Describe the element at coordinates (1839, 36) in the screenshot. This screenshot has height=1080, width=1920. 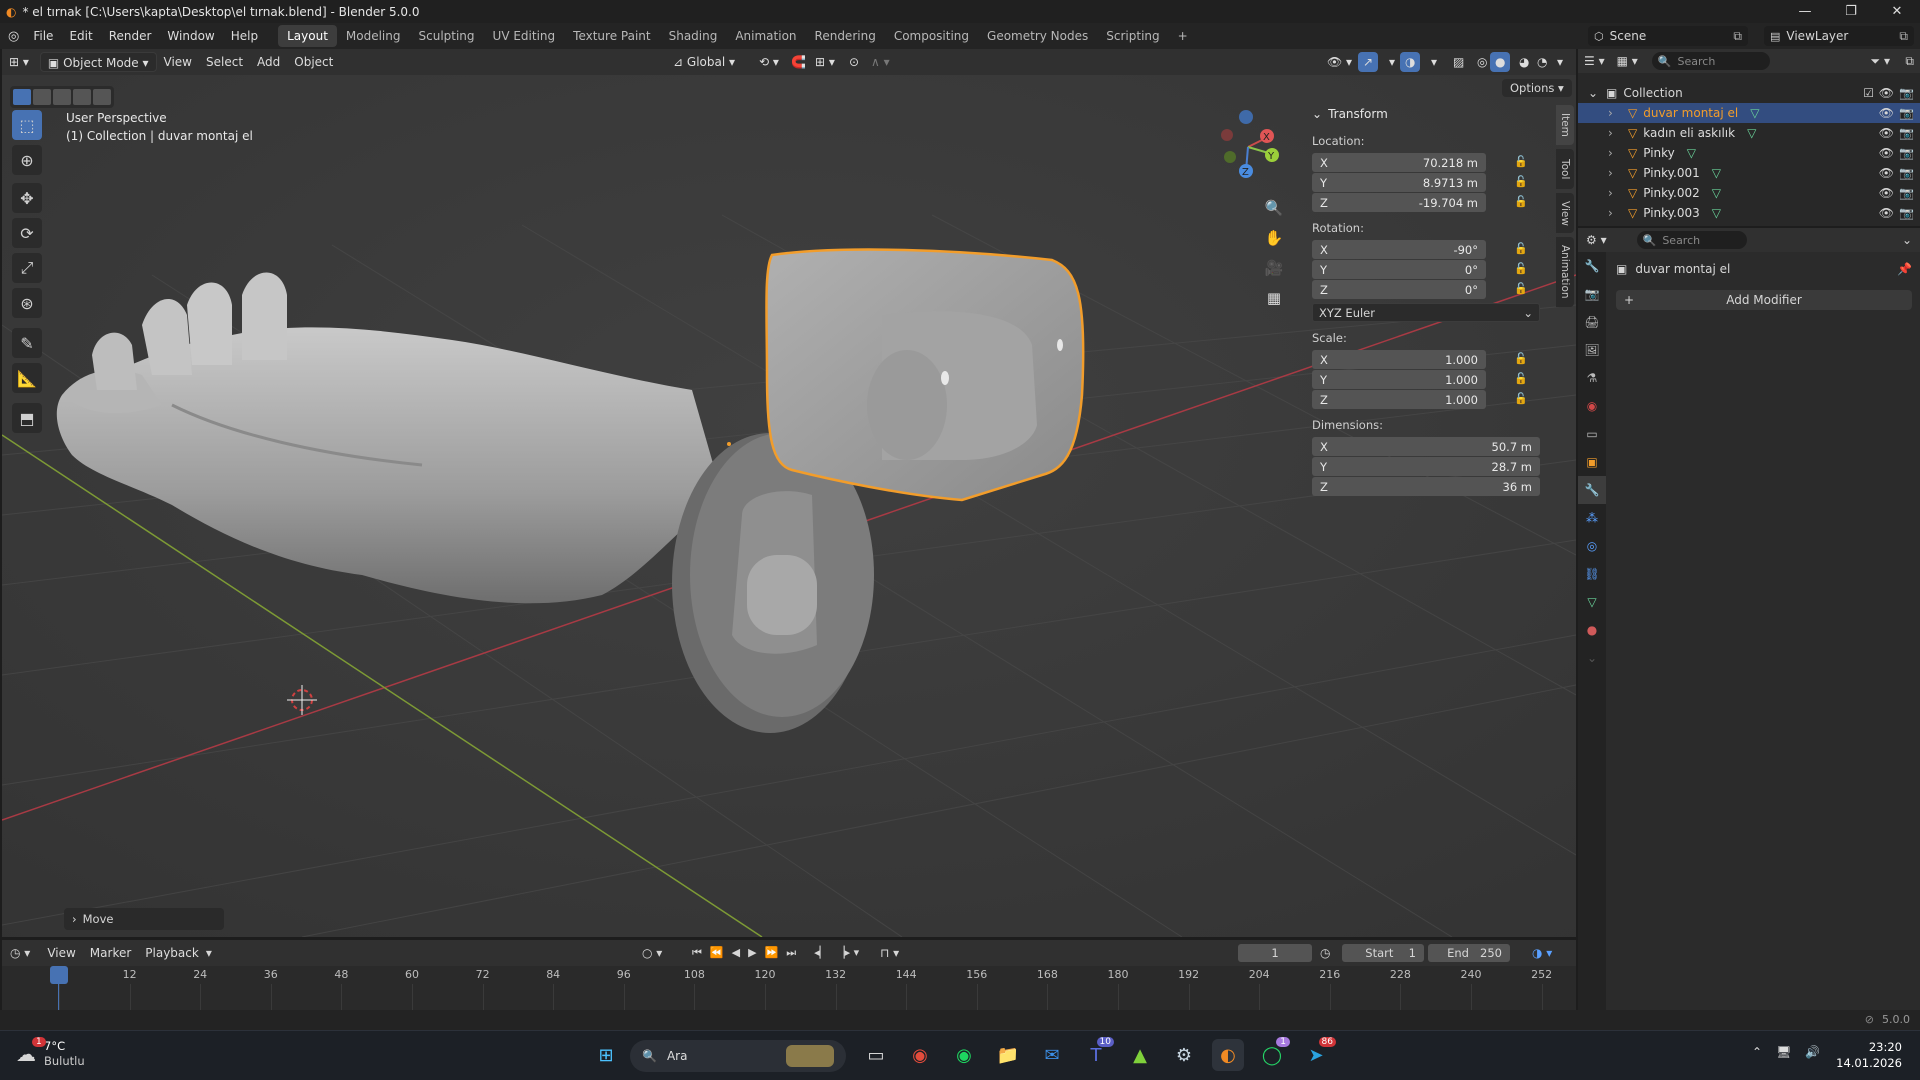
I see `viewlayer-selector: ▤ ViewLayer ⧉` at that location.